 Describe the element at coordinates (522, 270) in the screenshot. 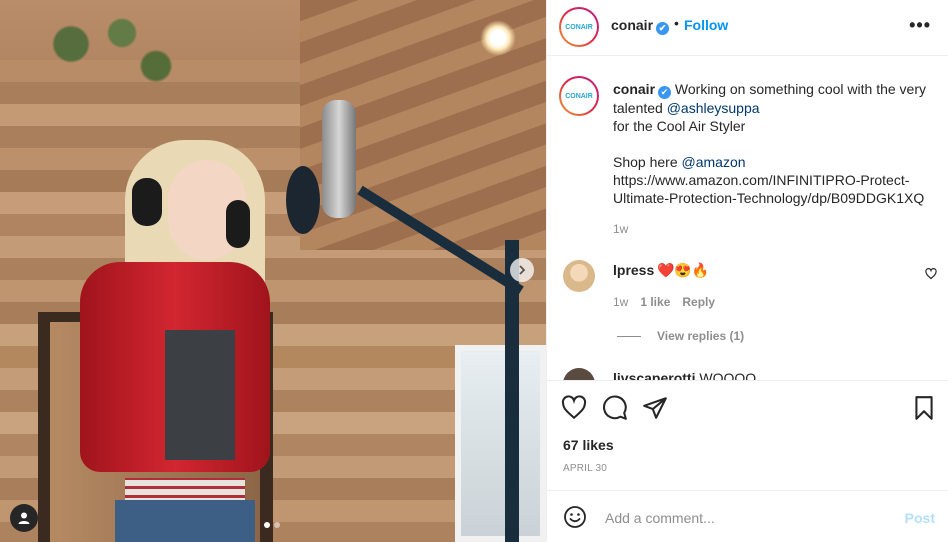

I see `next-arrow-icon` at that location.